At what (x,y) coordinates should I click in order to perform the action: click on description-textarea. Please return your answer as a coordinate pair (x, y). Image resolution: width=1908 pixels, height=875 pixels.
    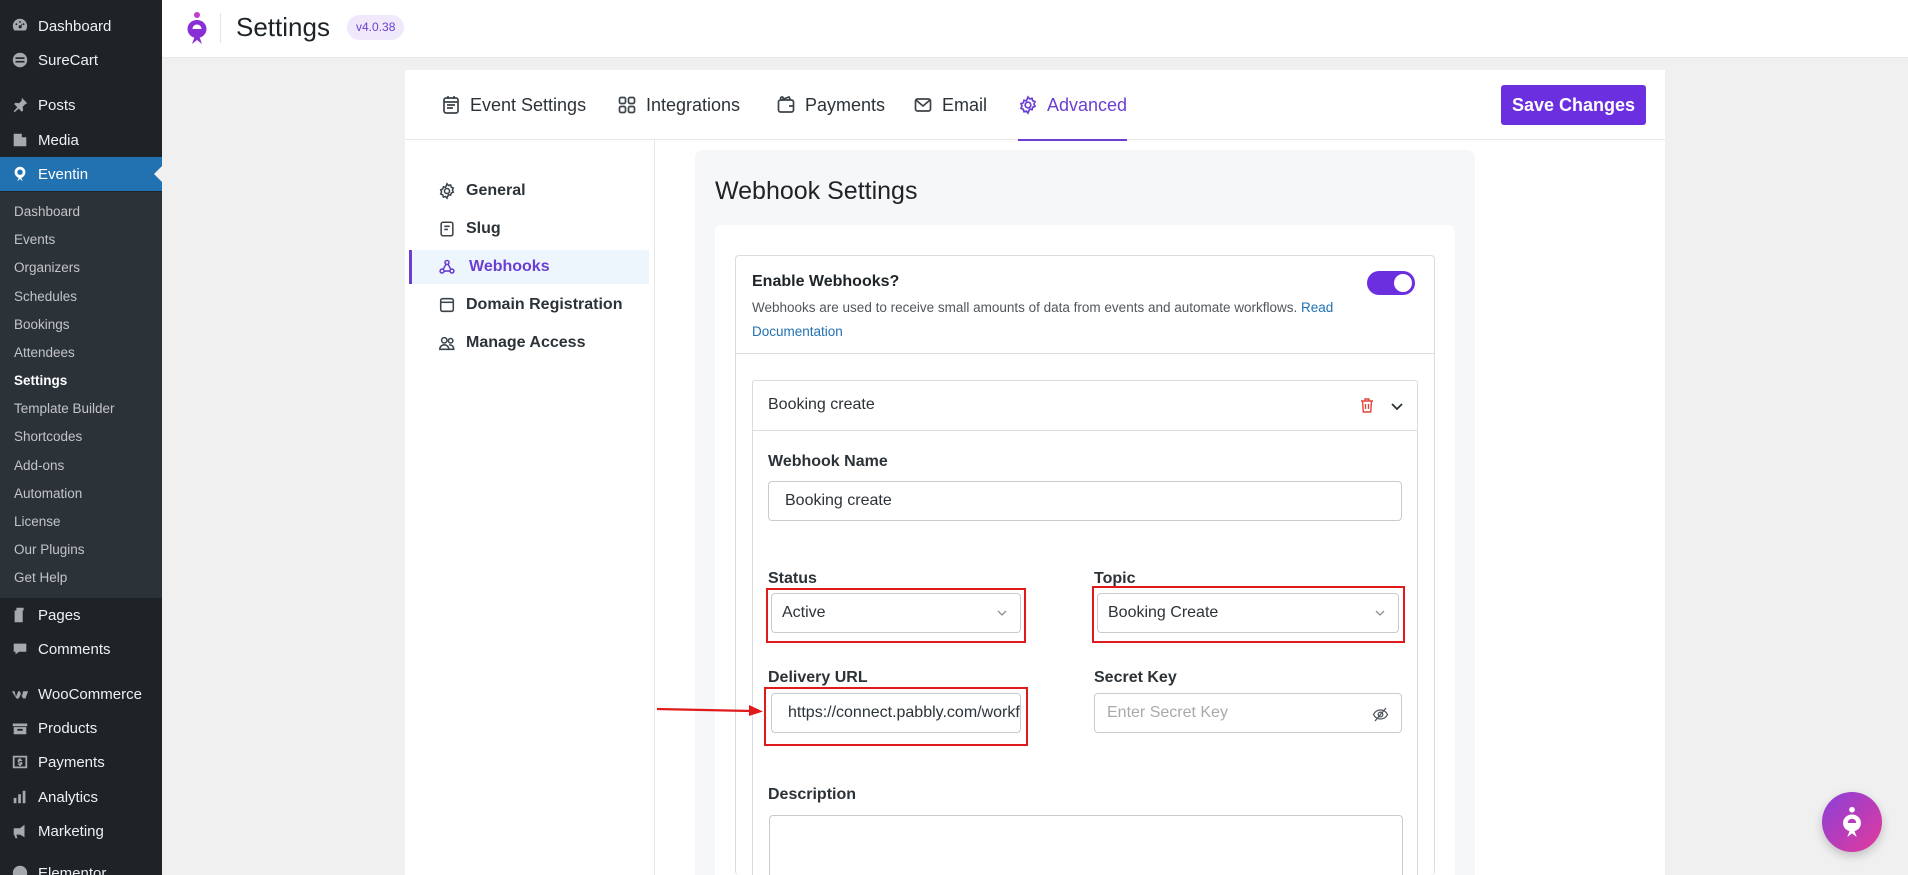
    Looking at the image, I should click on (1086, 845).